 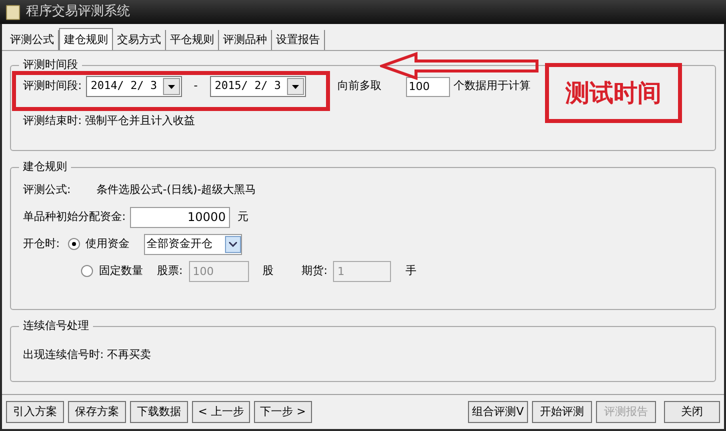 What do you see at coordinates (692, 412) in the screenshot?
I see `dialog-button: 关闭` at bounding box center [692, 412].